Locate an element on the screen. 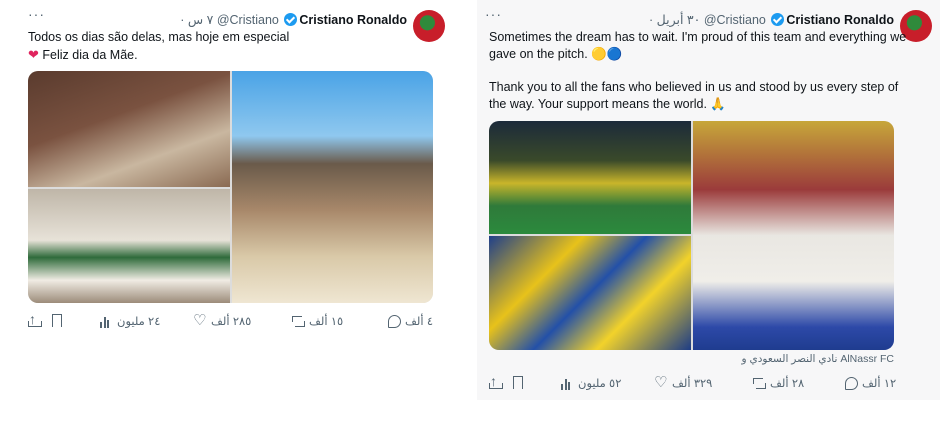  views-button: ٢٤ مليون is located at coordinates (130, 321).